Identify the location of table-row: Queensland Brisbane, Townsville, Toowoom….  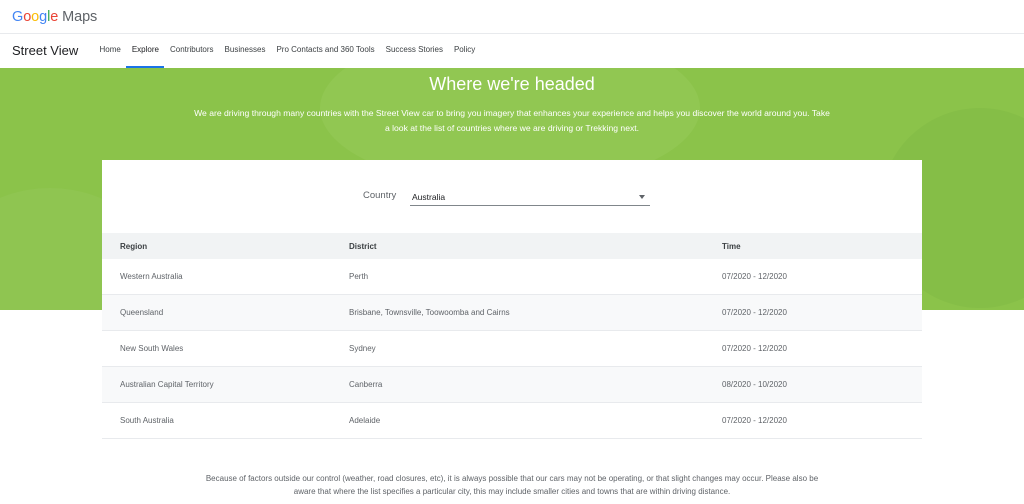
(512, 313).